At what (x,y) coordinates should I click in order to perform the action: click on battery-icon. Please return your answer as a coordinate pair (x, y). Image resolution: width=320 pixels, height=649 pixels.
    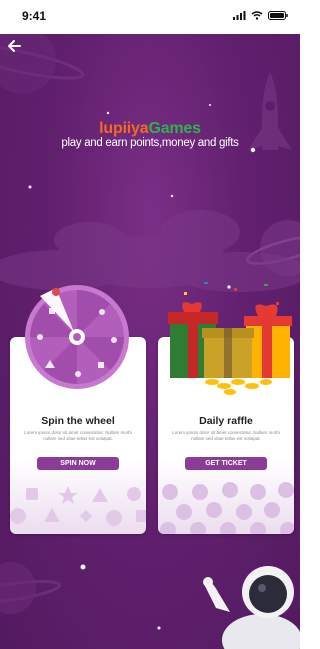
    Looking at the image, I should click on (278, 15).